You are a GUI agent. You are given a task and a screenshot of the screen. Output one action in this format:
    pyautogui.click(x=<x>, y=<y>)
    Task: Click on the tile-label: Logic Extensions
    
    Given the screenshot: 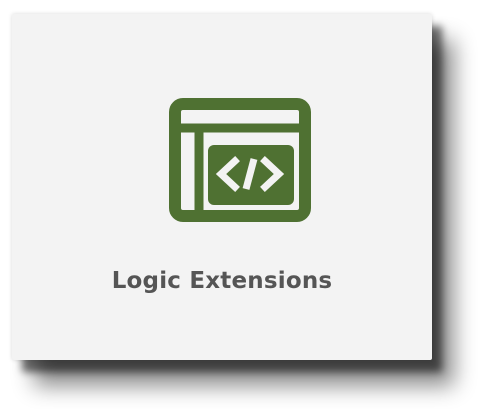 What is the action you would take?
    pyautogui.click(x=222, y=281)
    